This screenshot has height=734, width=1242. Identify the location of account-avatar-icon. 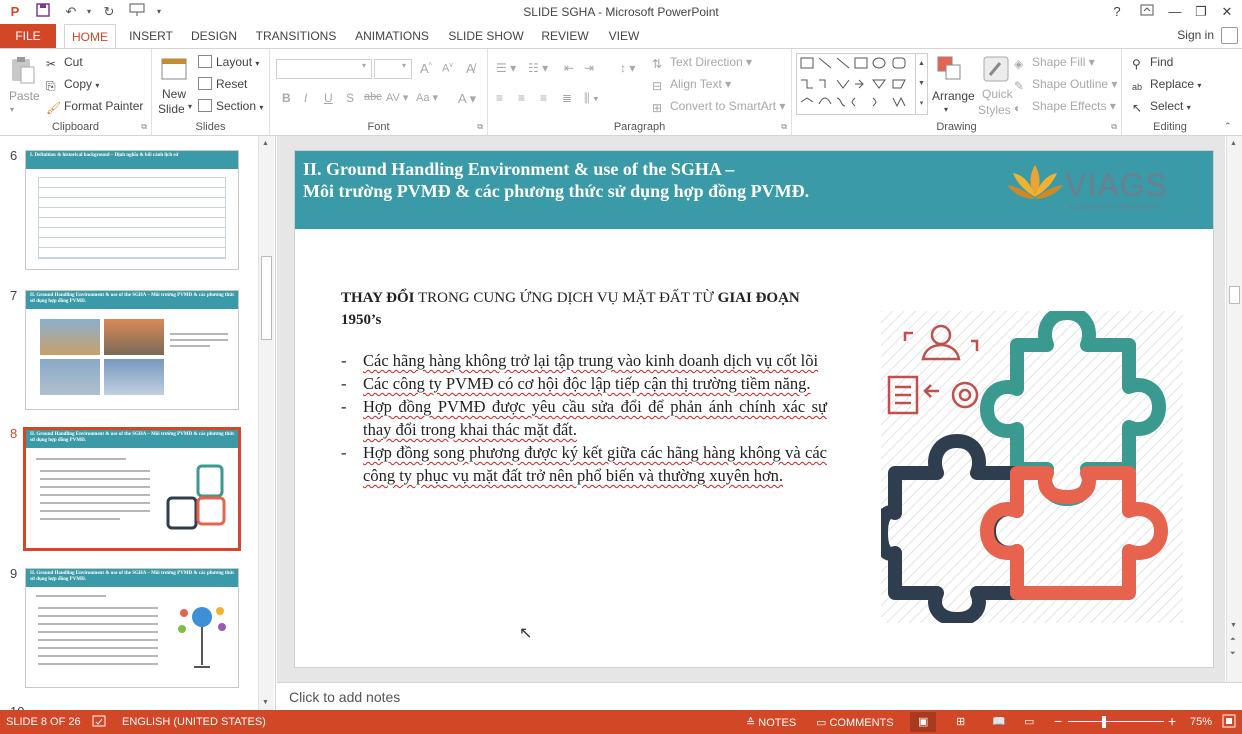
(1229, 35).